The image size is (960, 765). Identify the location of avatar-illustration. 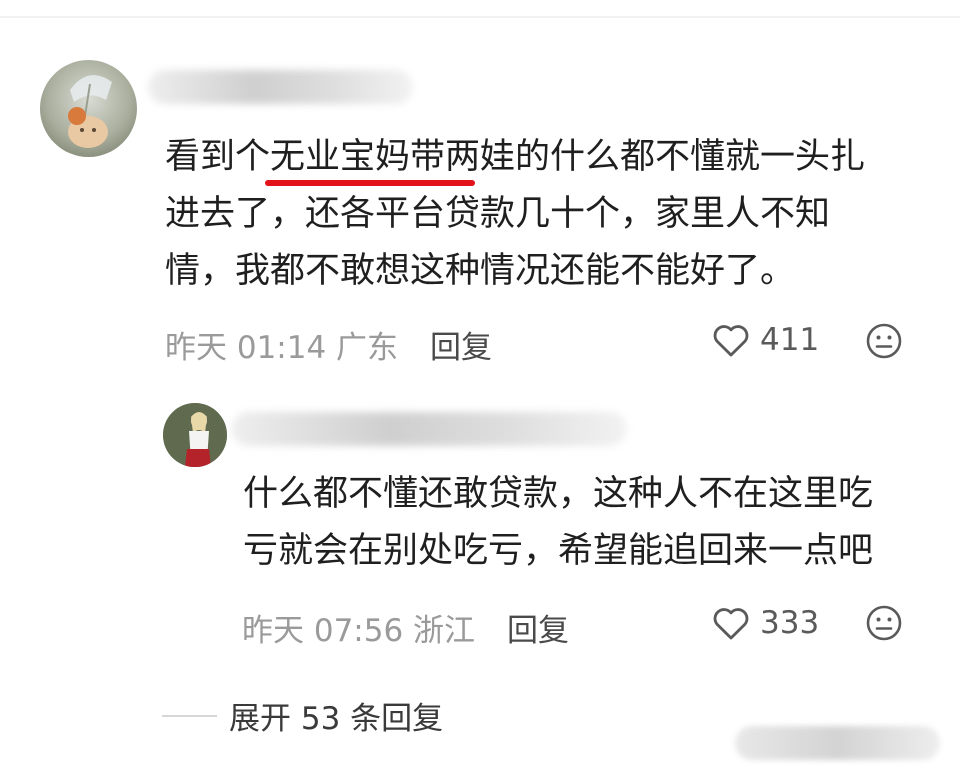
(90, 111).